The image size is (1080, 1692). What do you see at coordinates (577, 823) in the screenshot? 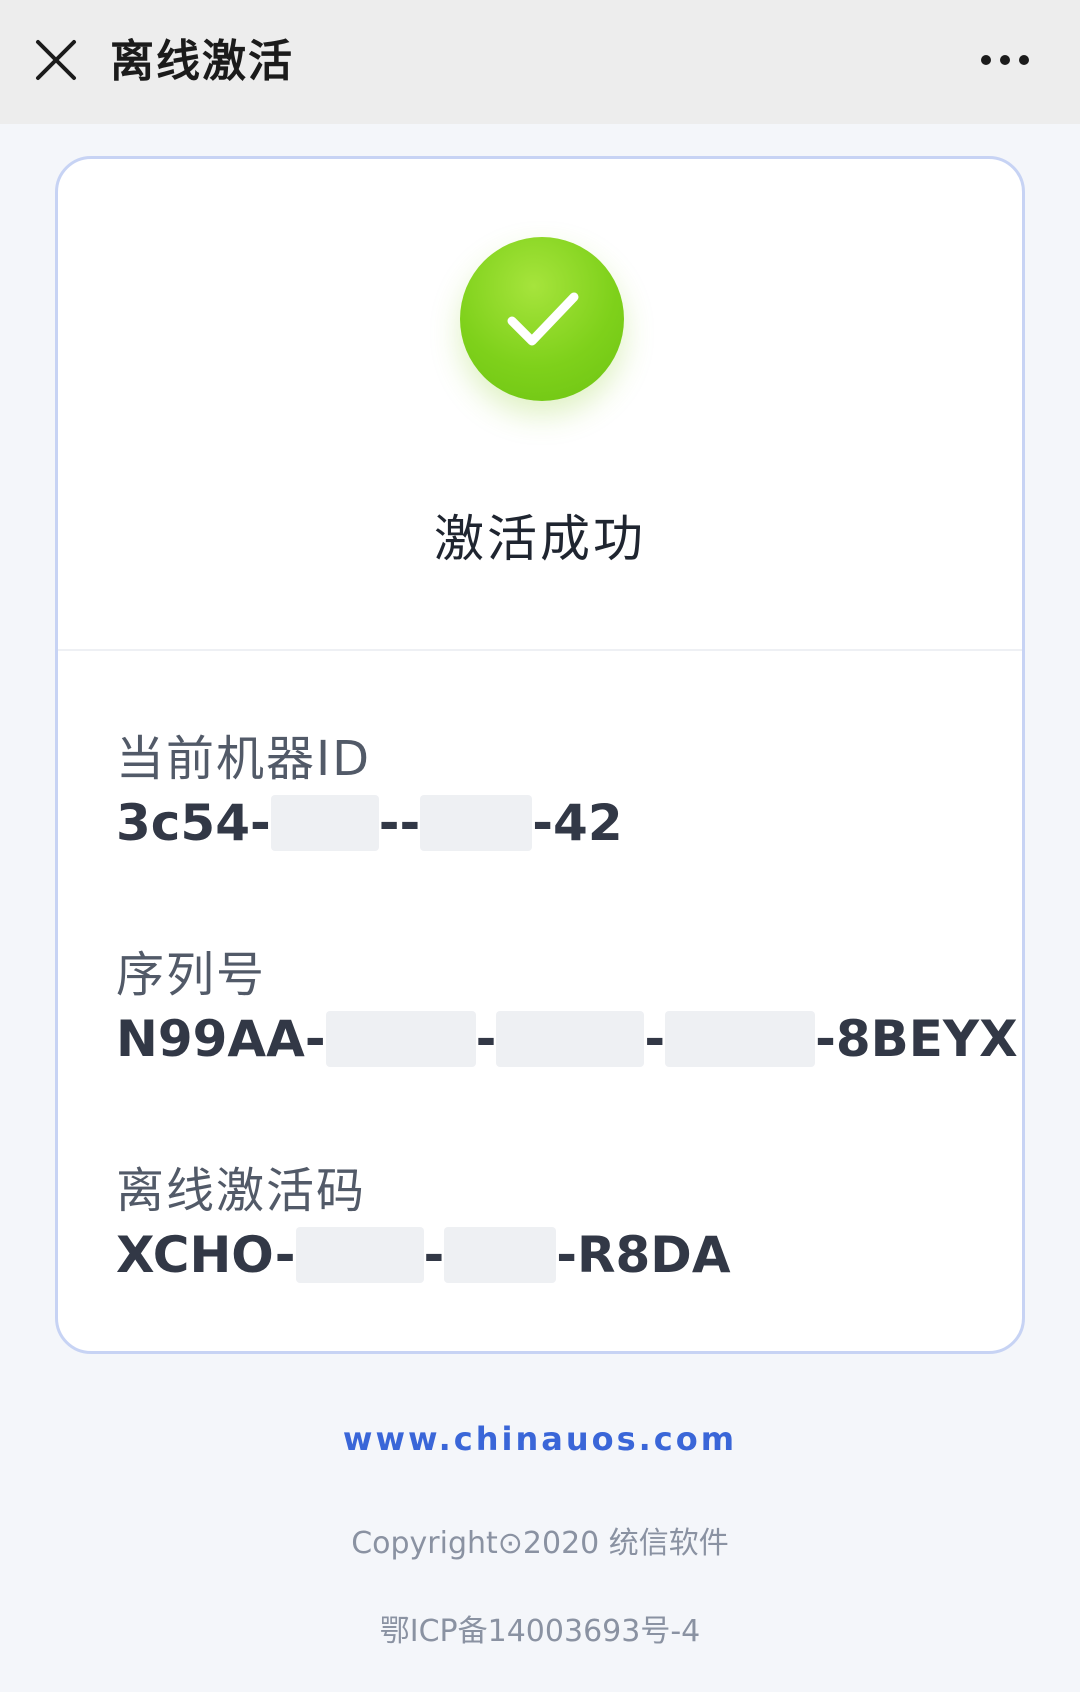
I see `machine-id-part-3: -42` at bounding box center [577, 823].